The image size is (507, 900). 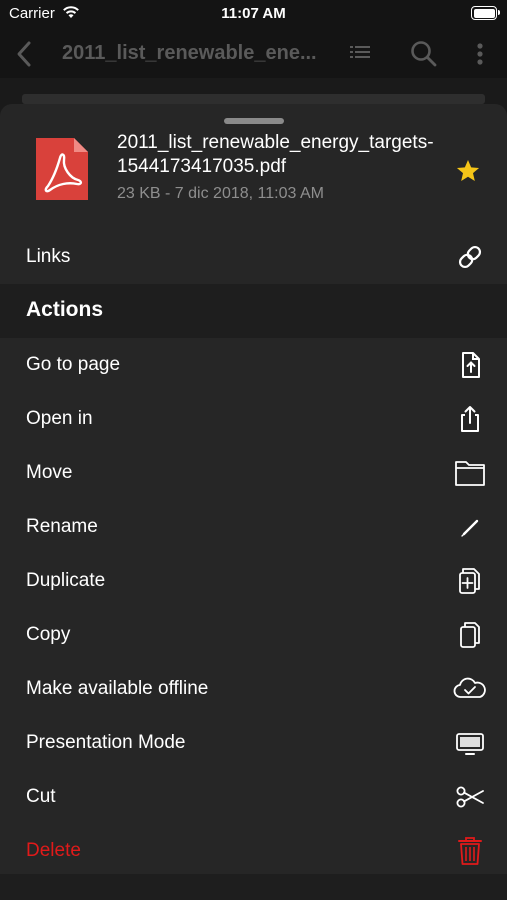 What do you see at coordinates (254, 121) in the screenshot?
I see `sheet-grabber-handle` at bounding box center [254, 121].